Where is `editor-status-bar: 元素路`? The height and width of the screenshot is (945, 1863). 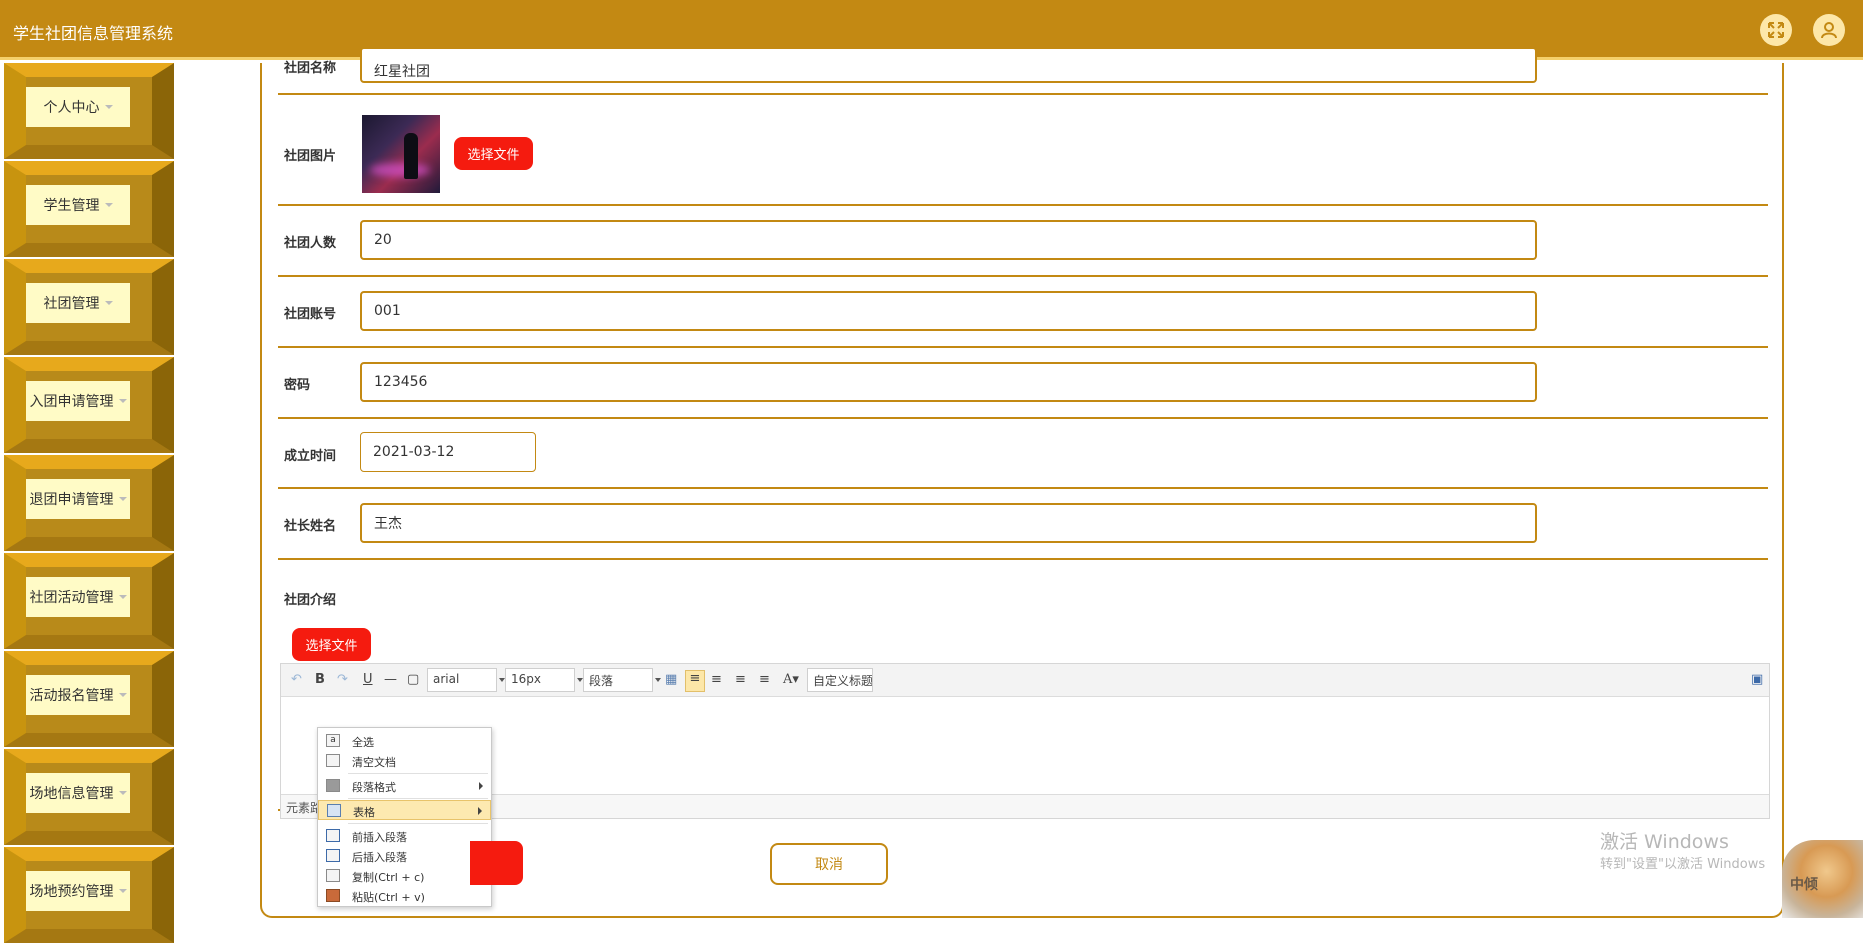
editor-status-bar: 元素路 is located at coordinates (1025, 806).